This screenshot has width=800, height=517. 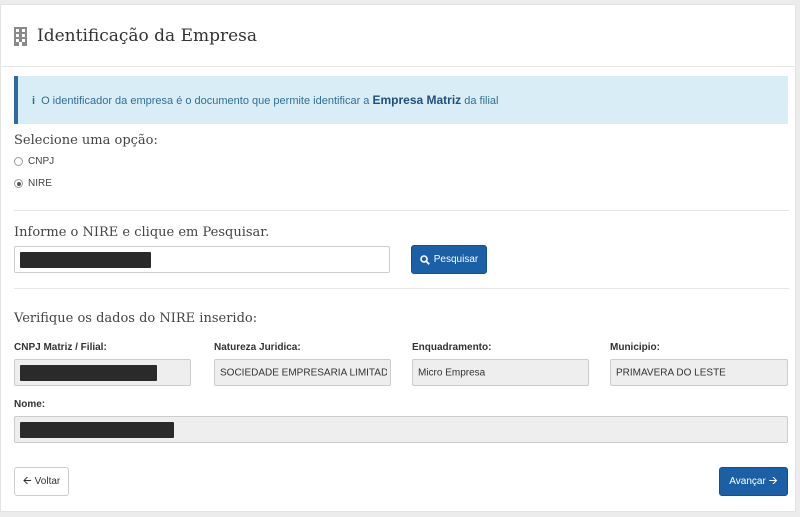 I want to click on natureza-field: SOCIEDADE EMPRESARIA LIMITADA, so click(x=302, y=372).